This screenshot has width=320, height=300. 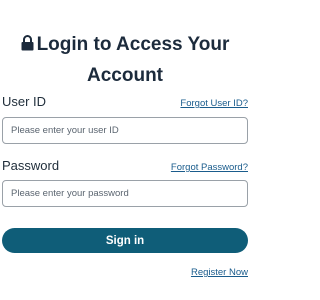 What do you see at coordinates (125, 193) in the screenshot?
I see `password-input` at bounding box center [125, 193].